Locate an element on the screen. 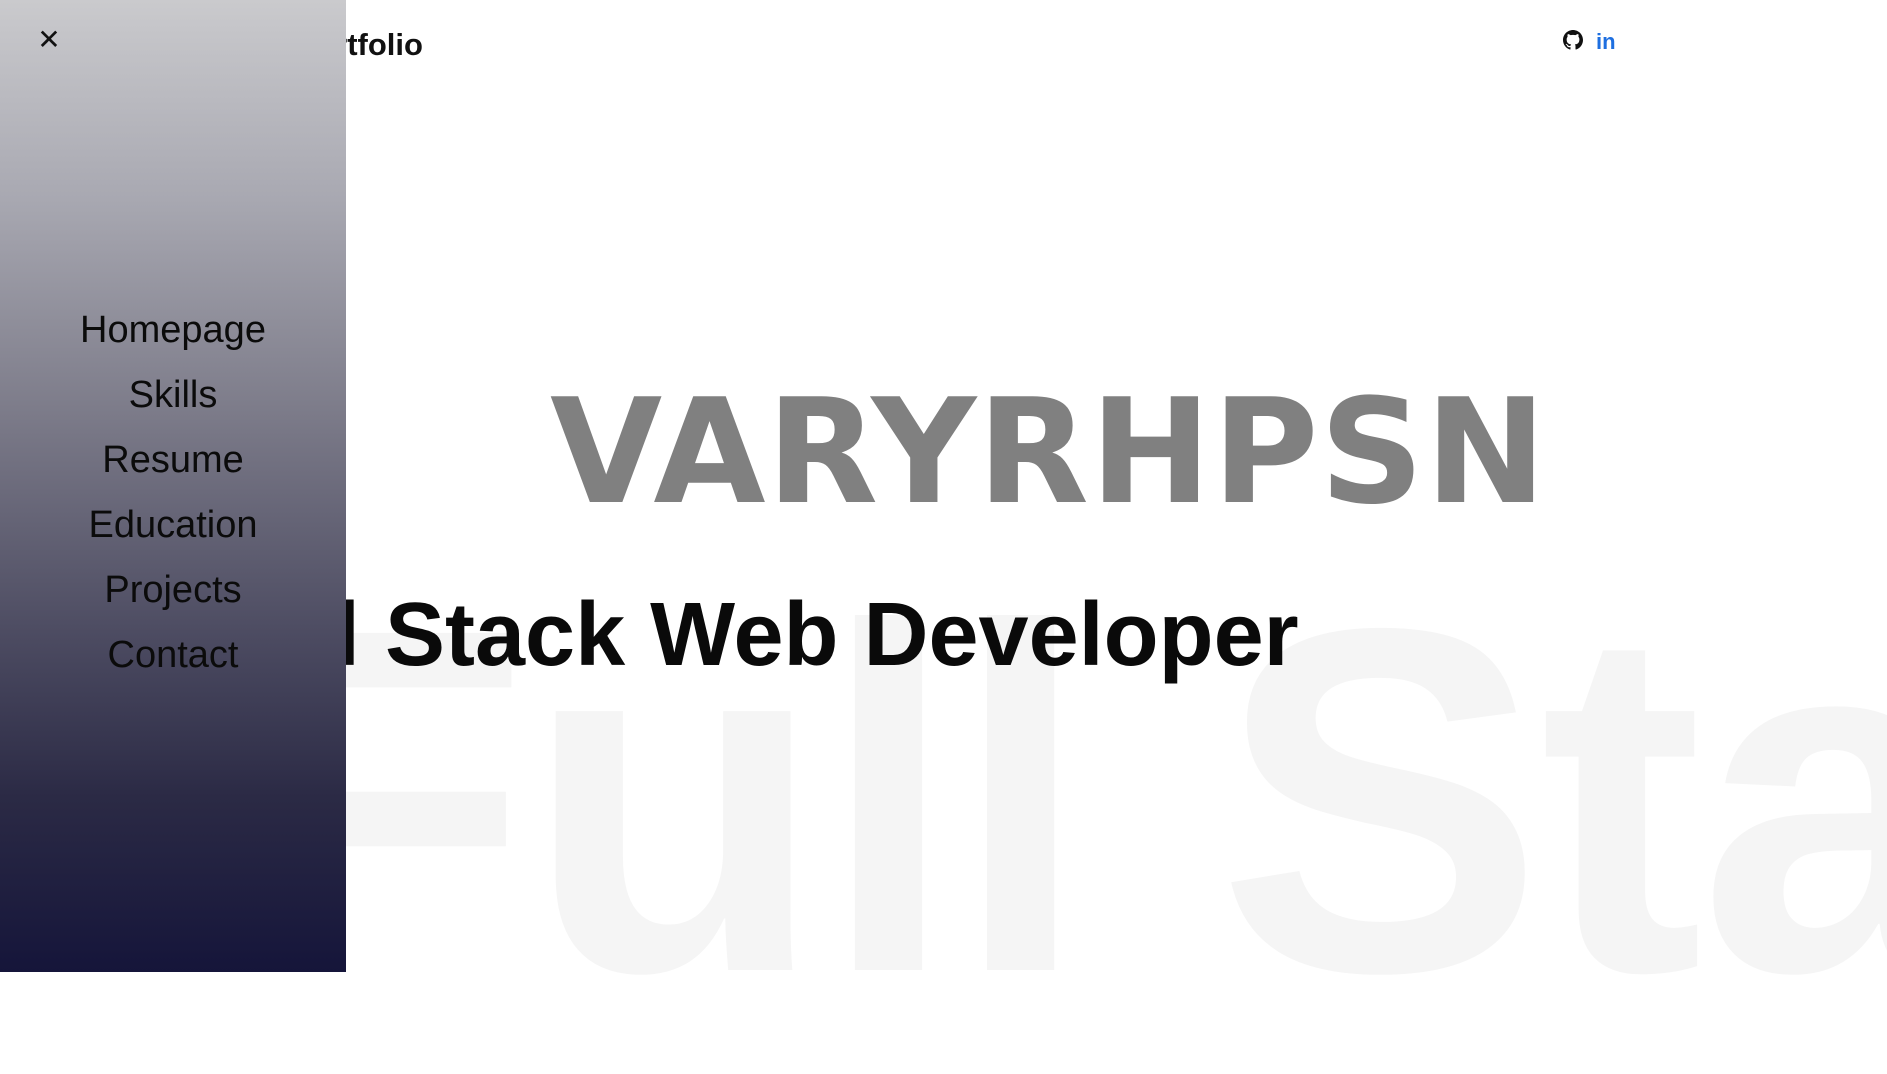  nav-item-resume: Resume is located at coordinates (173, 466).